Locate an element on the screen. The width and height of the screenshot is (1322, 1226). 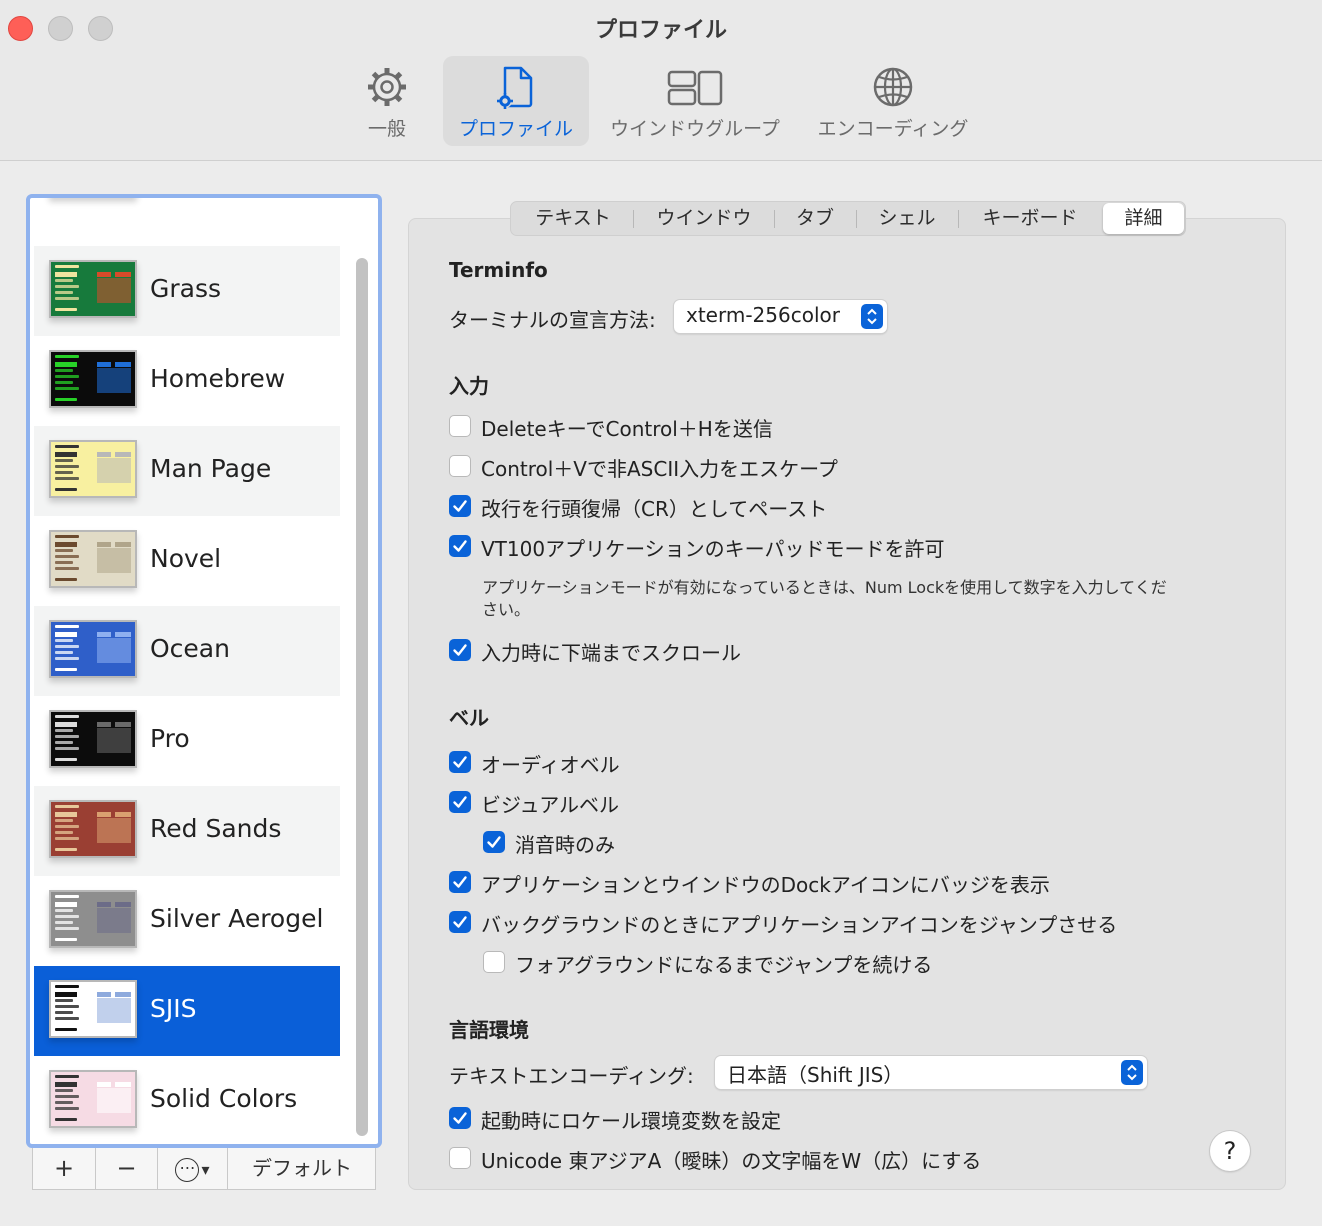
declare-terminal-popup: xterm-256color is located at coordinates (780, 316).